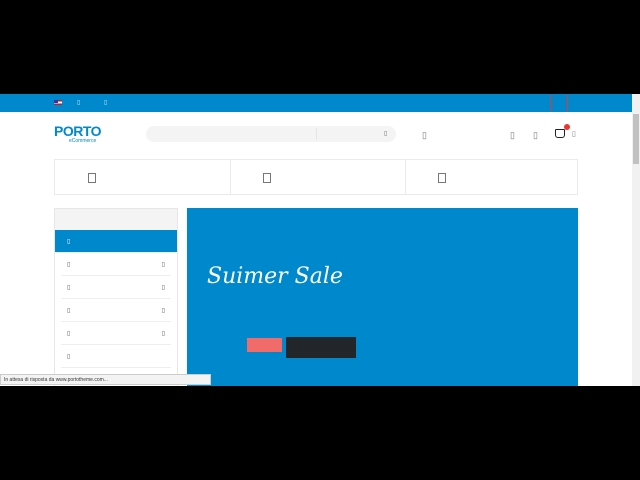 The height and width of the screenshot is (480, 640). Describe the element at coordinates (385, 133) in the screenshot. I see `search-icon: ▯` at that location.